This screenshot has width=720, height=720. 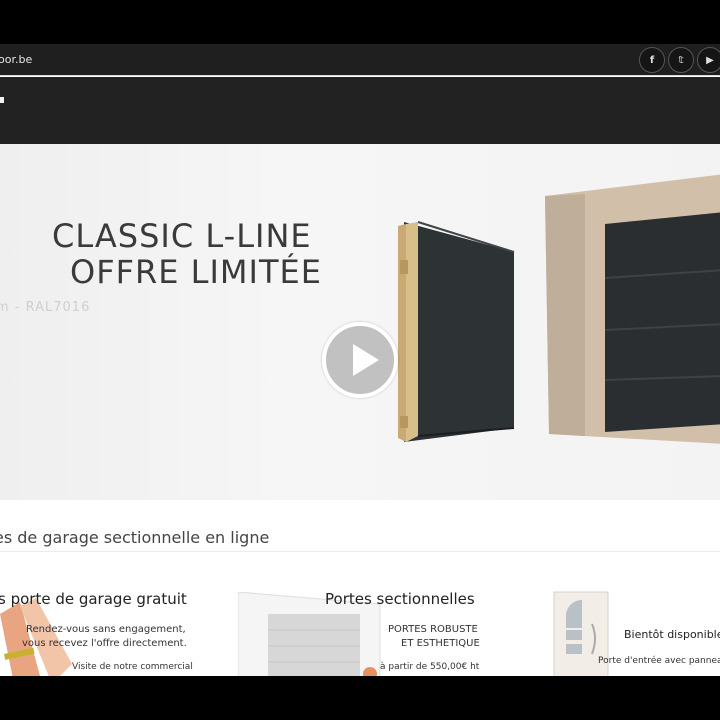 What do you see at coordinates (16, 59) in the screenshot?
I see `site-domain: oor.be` at bounding box center [16, 59].